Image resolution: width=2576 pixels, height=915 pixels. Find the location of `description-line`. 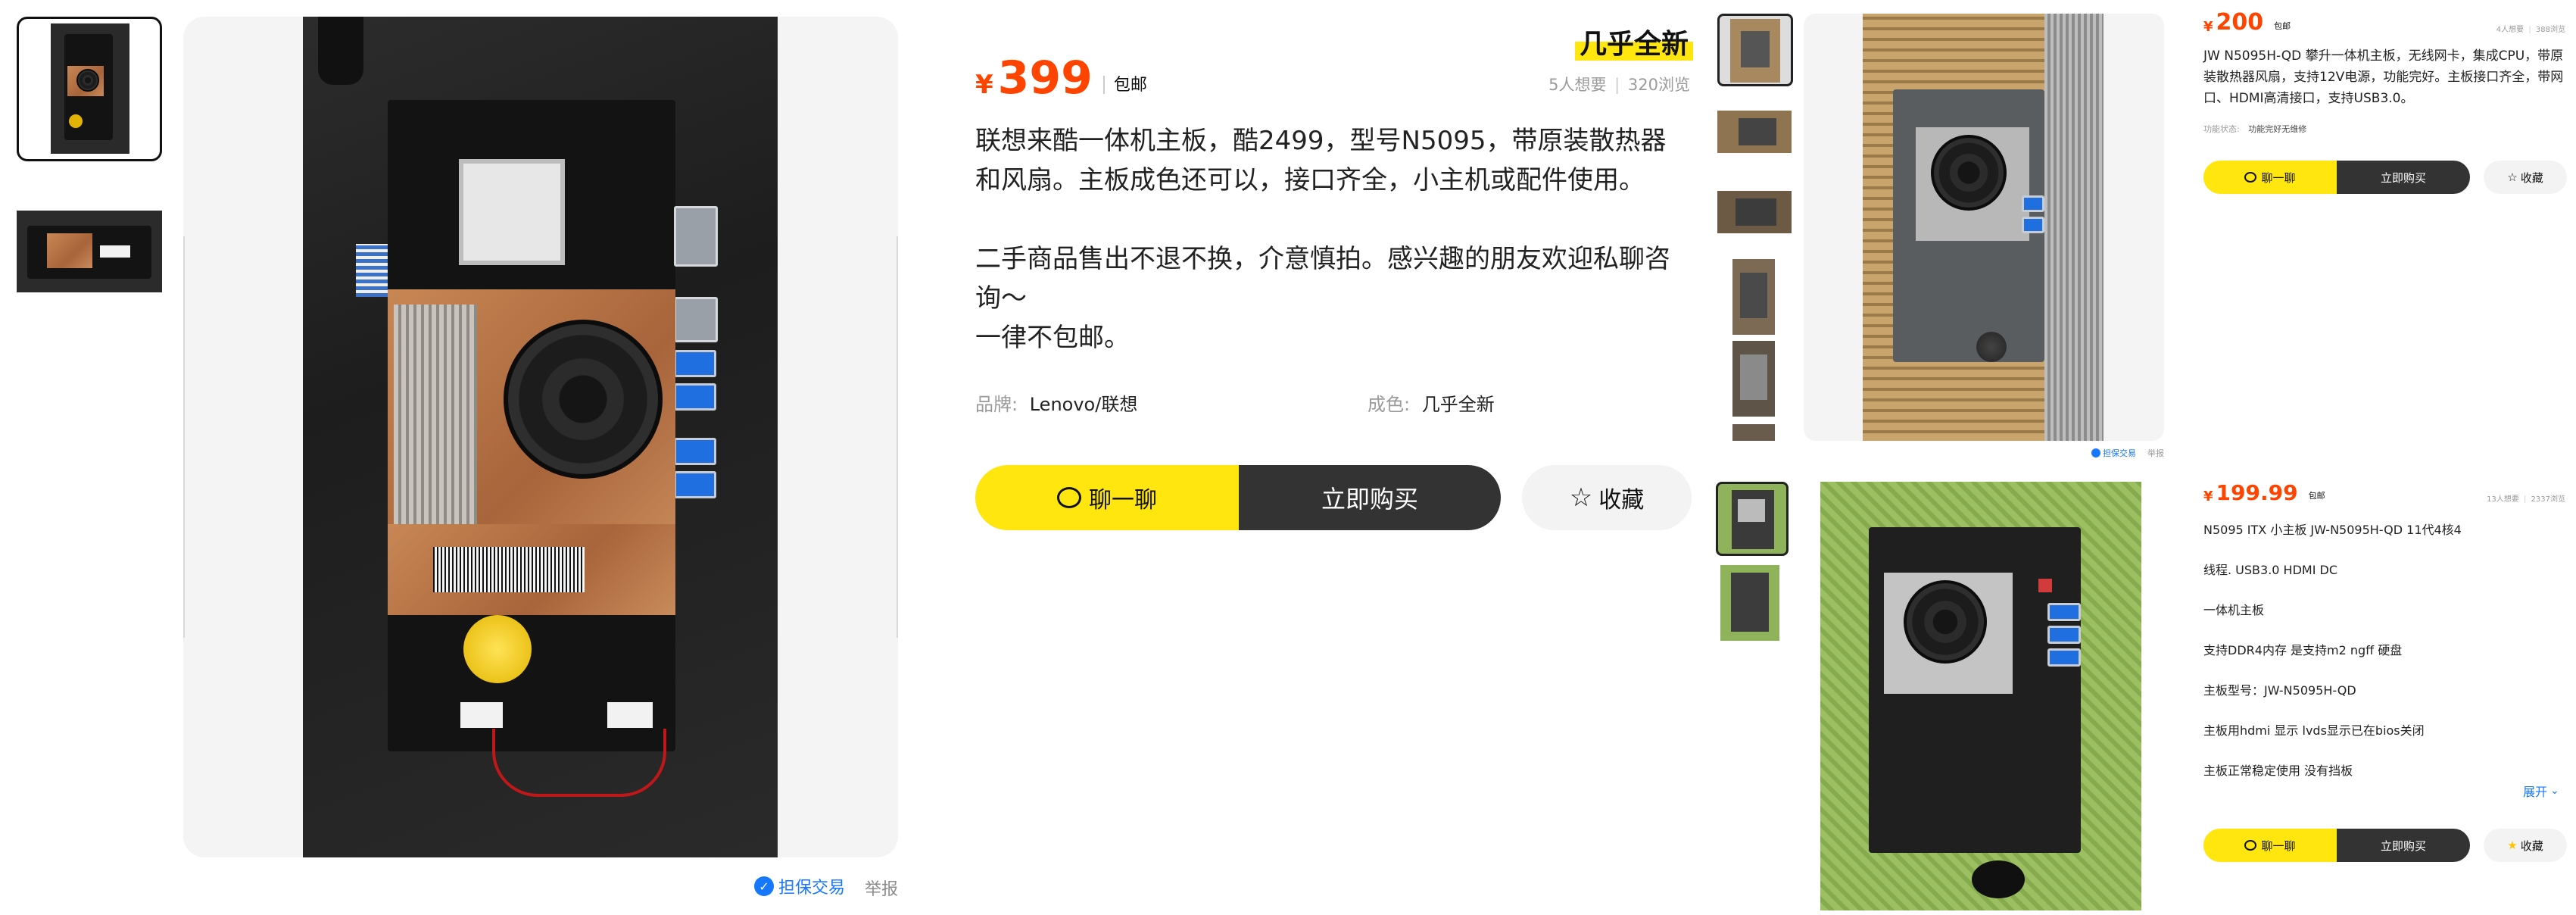

description-line is located at coordinates (1335, 219).